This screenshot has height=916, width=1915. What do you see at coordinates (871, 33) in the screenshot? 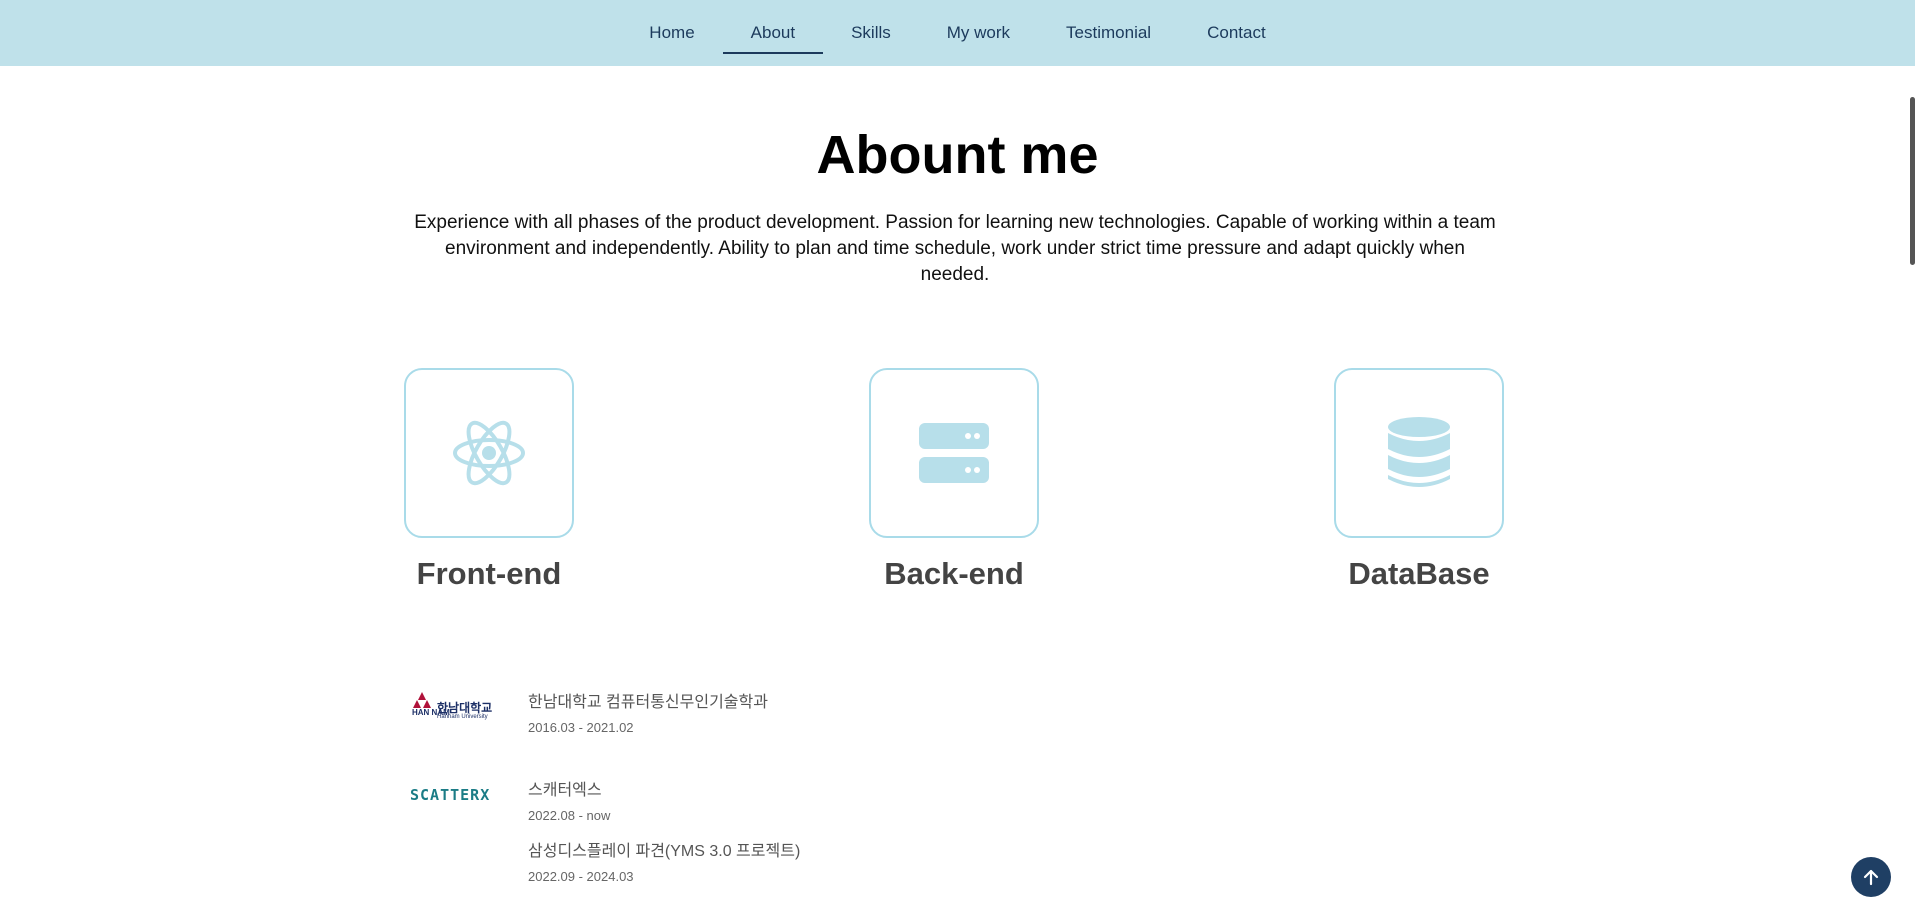
I see `nav-skills: Skills` at bounding box center [871, 33].